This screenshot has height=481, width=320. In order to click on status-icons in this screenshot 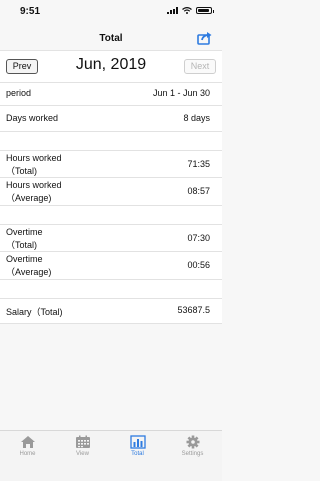, I will do `click(190, 10)`.